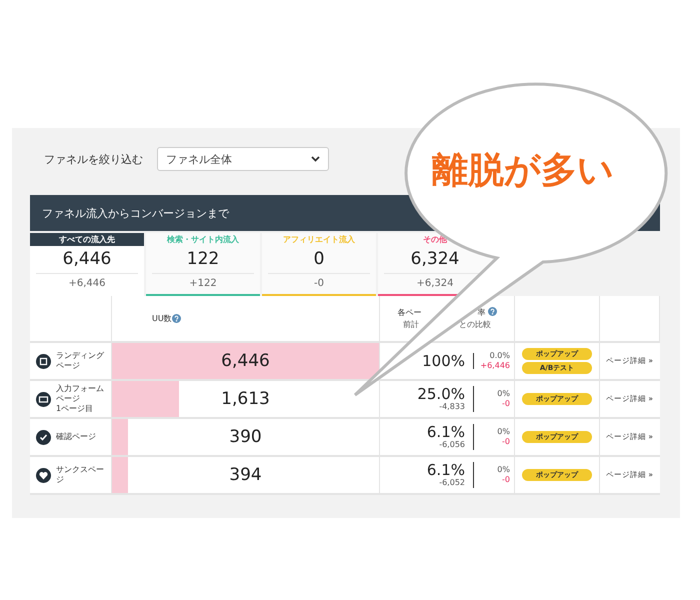  What do you see at coordinates (410, 312) in the screenshot?
I see `rate-header: 各ペー` at bounding box center [410, 312].